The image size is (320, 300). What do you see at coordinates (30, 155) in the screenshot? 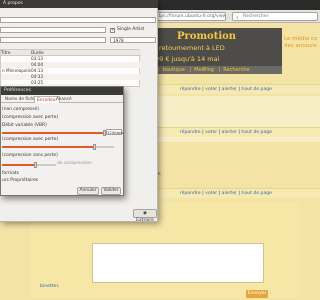
I see `flac-option: (compression sans perte)` at bounding box center [30, 155].